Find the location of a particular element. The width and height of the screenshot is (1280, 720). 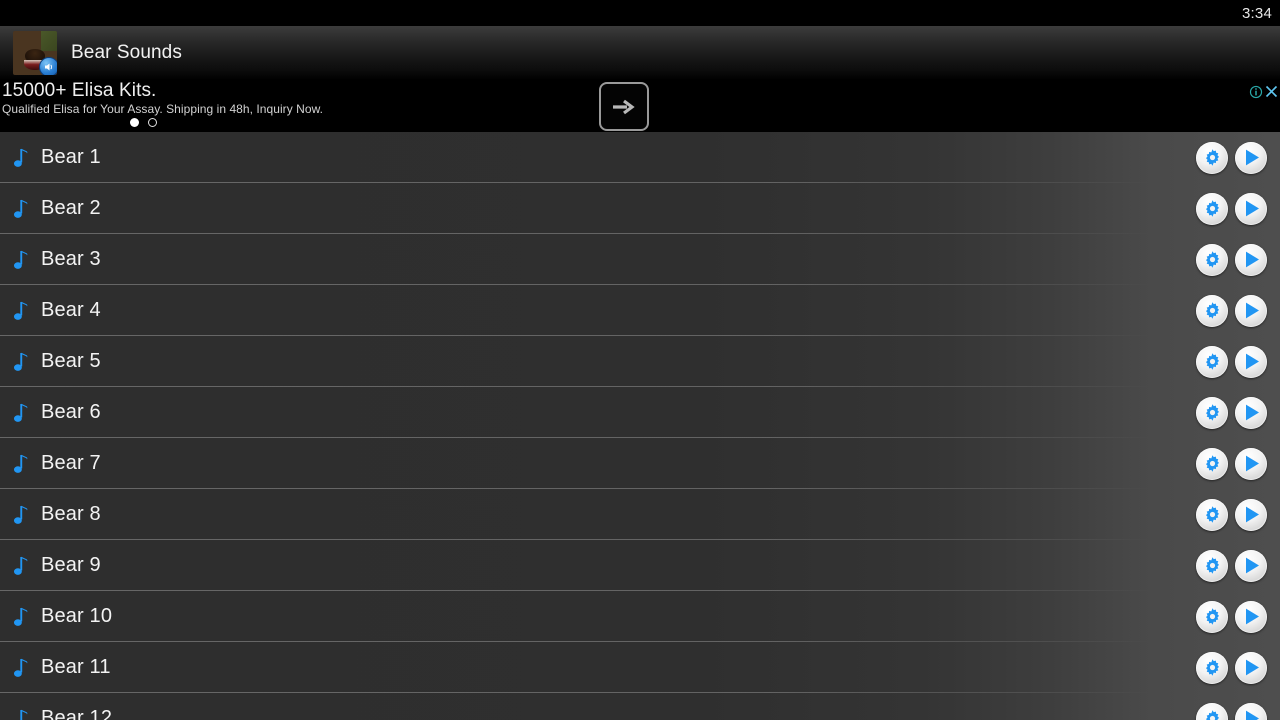

list-item: Bear 3 is located at coordinates (640, 259).